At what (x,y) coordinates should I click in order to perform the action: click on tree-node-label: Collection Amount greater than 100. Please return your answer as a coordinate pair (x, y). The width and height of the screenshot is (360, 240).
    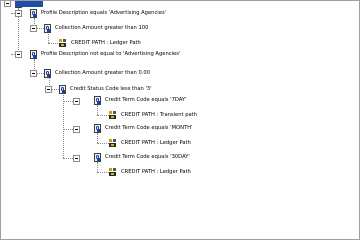
    Looking at the image, I should click on (101, 28).